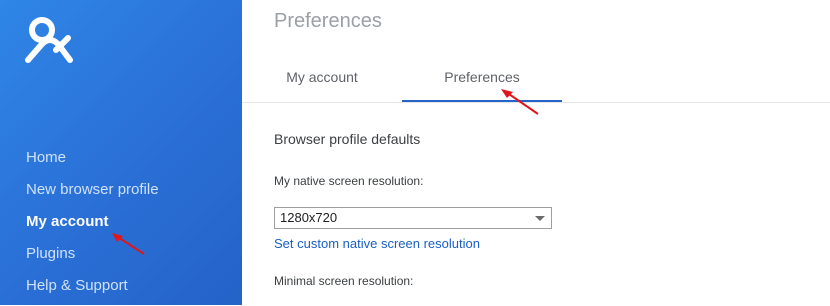 The image size is (830, 306). What do you see at coordinates (92, 290) in the screenshot?
I see `sidebar-item-help-support: Help & Support` at bounding box center [92, 290].